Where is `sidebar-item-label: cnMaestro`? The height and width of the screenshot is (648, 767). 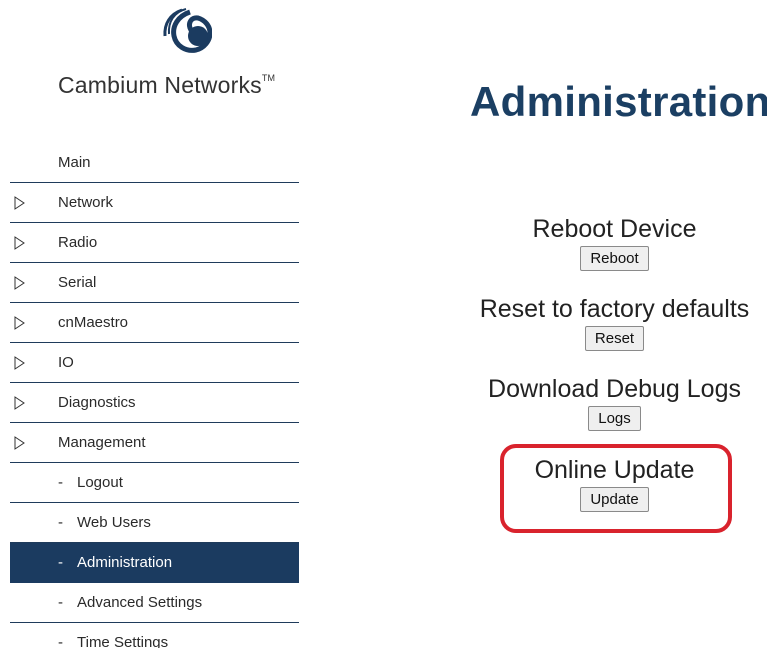
sidebar-item-label: cnMaestro is located at coordinates (93, 322).